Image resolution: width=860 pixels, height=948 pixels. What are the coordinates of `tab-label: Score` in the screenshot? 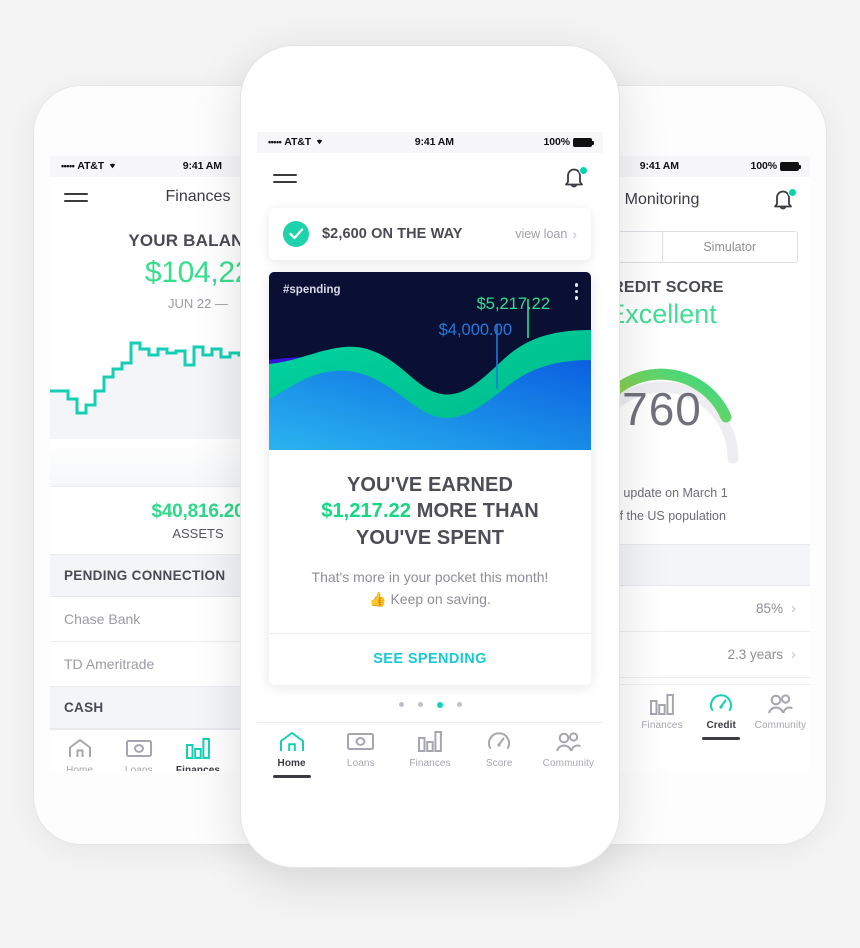 It's located at (499, 763).